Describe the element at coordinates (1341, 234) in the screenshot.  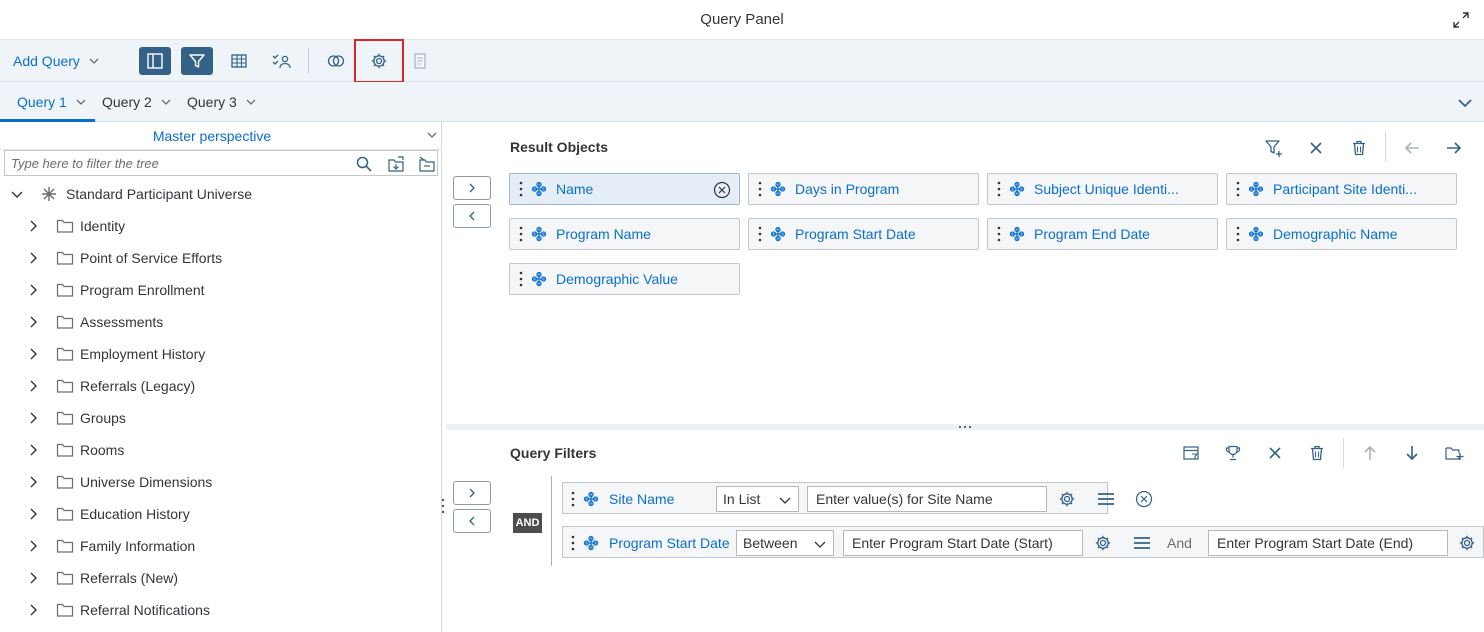
I see `result-object-chip: Demographic Name` at that location.